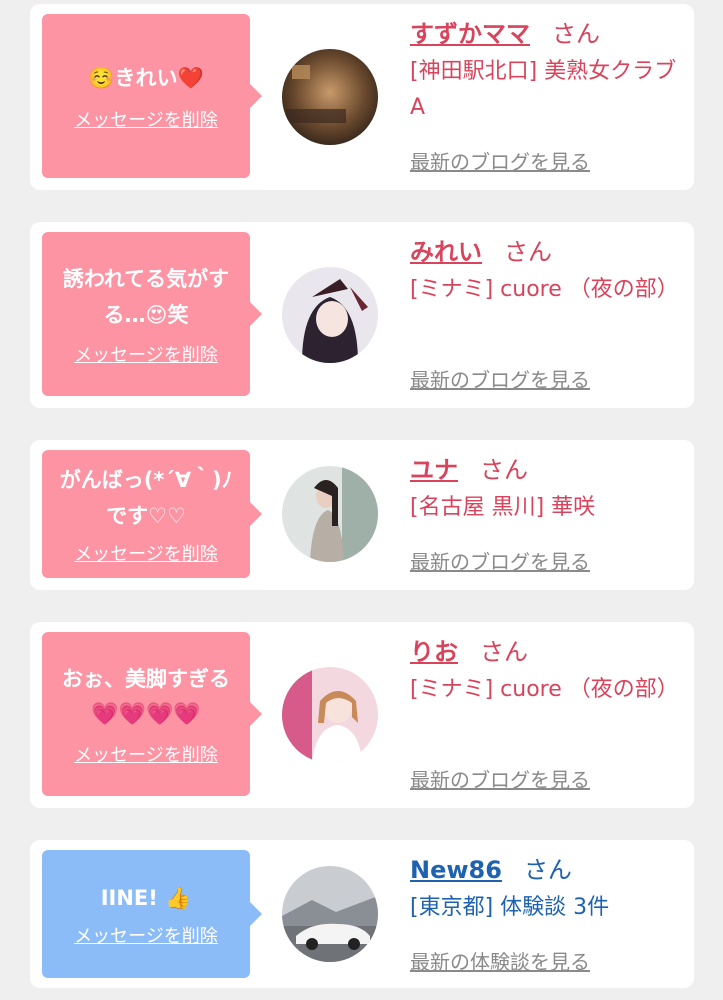 This screenshot has width=723, height=1000. I want to click on name-line: New86 さん, so click(547, 870).